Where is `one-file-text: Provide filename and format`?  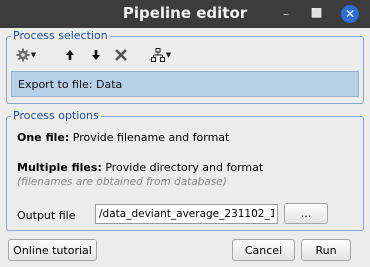 one-file-text: Provide filename and format is located at coordinates (149, 137).